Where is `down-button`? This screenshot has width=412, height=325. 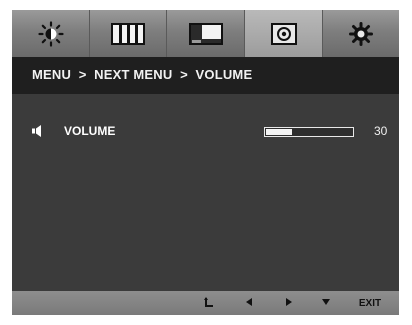
down-button is located at coordinates (326, 303).